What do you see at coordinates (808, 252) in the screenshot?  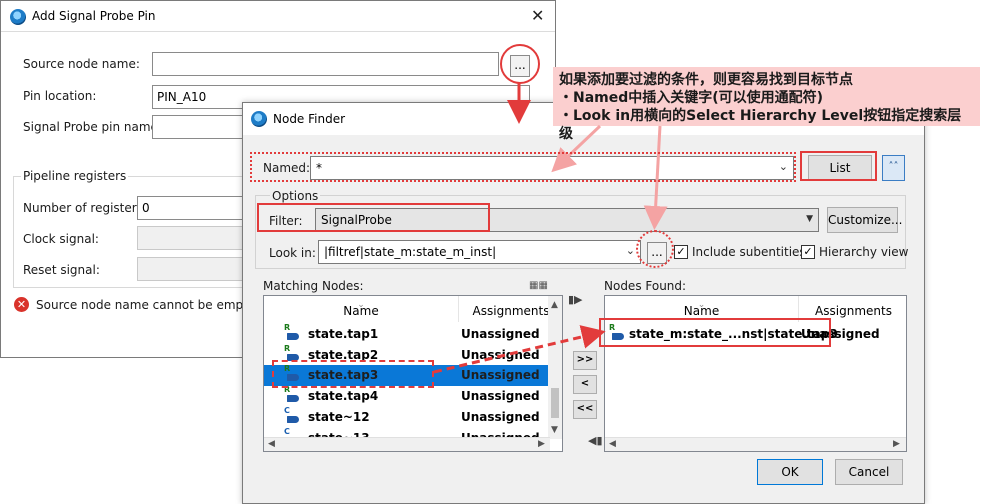 I see `hierarchy-view-checkbox: ✓` at bounding box center [808, 252].